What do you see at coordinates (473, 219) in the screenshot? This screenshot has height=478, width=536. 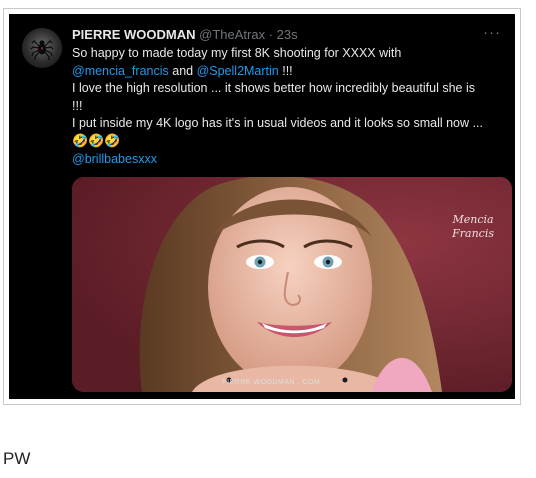 I see `watermark-line-1: Mencia` at bounding box center [473, 219].